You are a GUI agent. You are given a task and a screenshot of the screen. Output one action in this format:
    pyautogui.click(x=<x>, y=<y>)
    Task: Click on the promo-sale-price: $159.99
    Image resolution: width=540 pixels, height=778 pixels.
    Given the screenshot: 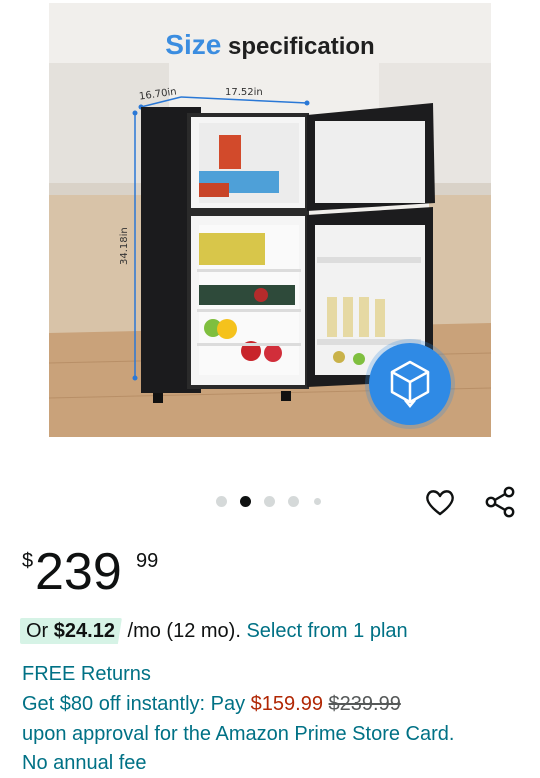 What is the action you would take?
    pyautogui.click(x=286, y=704)
    